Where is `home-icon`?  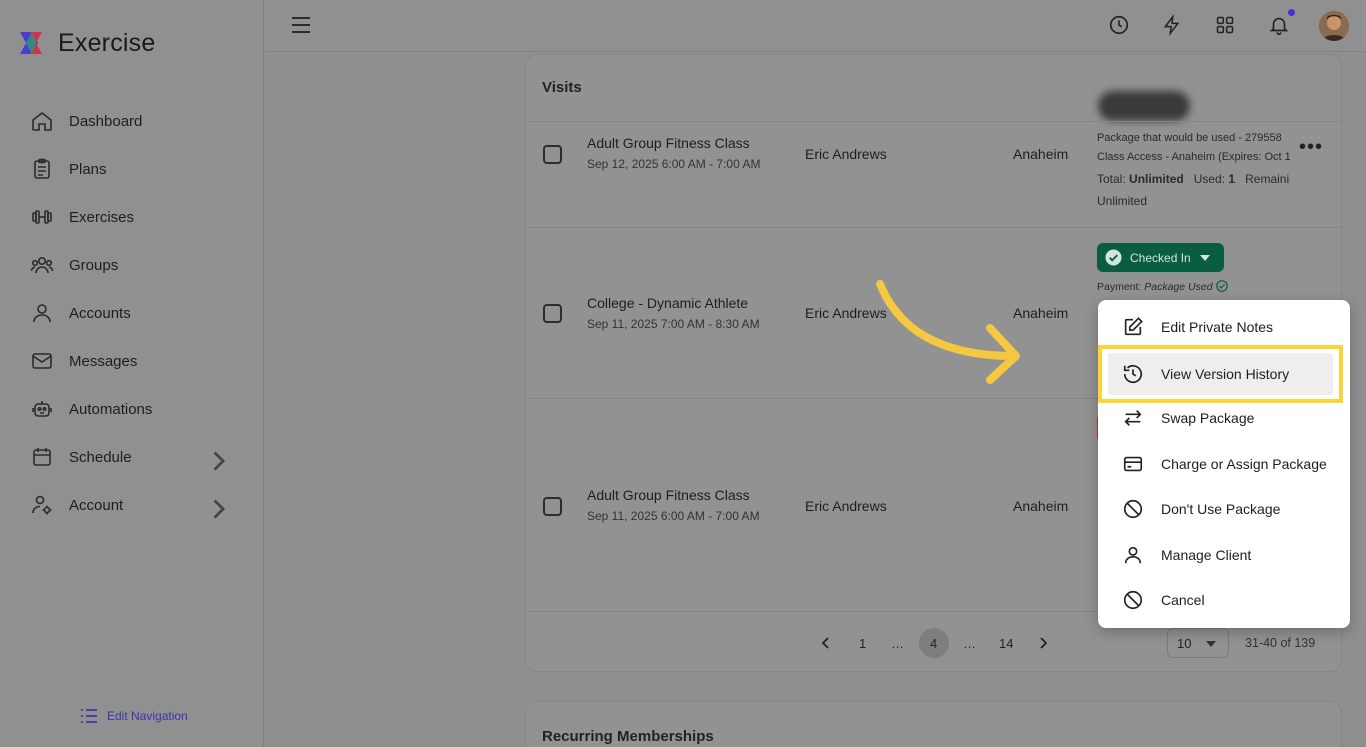 home-icon is located at coordinates (42, 121).